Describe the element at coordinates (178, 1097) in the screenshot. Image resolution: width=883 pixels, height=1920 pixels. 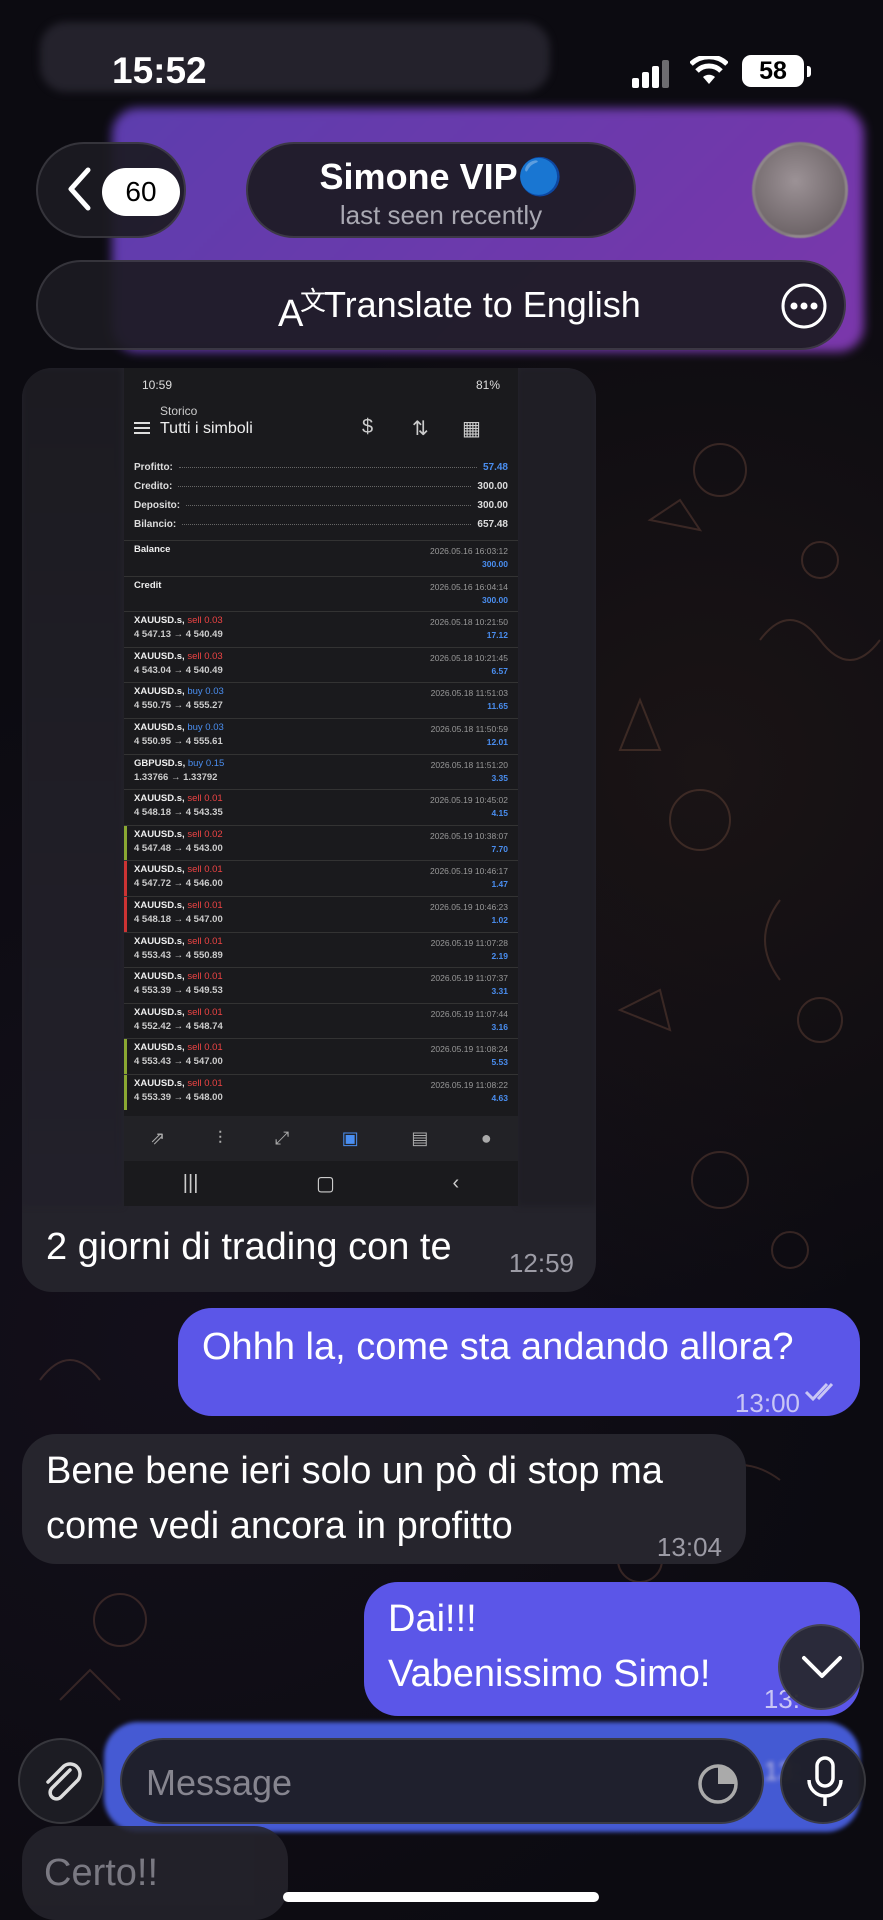
I see `trade-price: 4 553.39 → 4 548.00` at that location.